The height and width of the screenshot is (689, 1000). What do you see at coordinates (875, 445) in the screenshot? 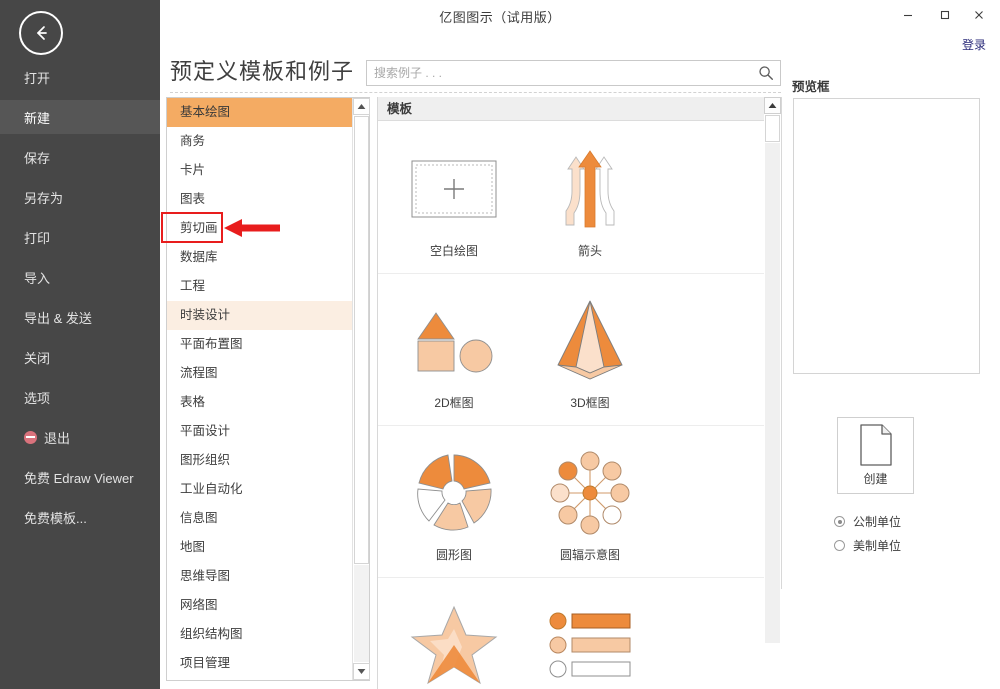
I see `document-icon` at bounding box center [875, 445].